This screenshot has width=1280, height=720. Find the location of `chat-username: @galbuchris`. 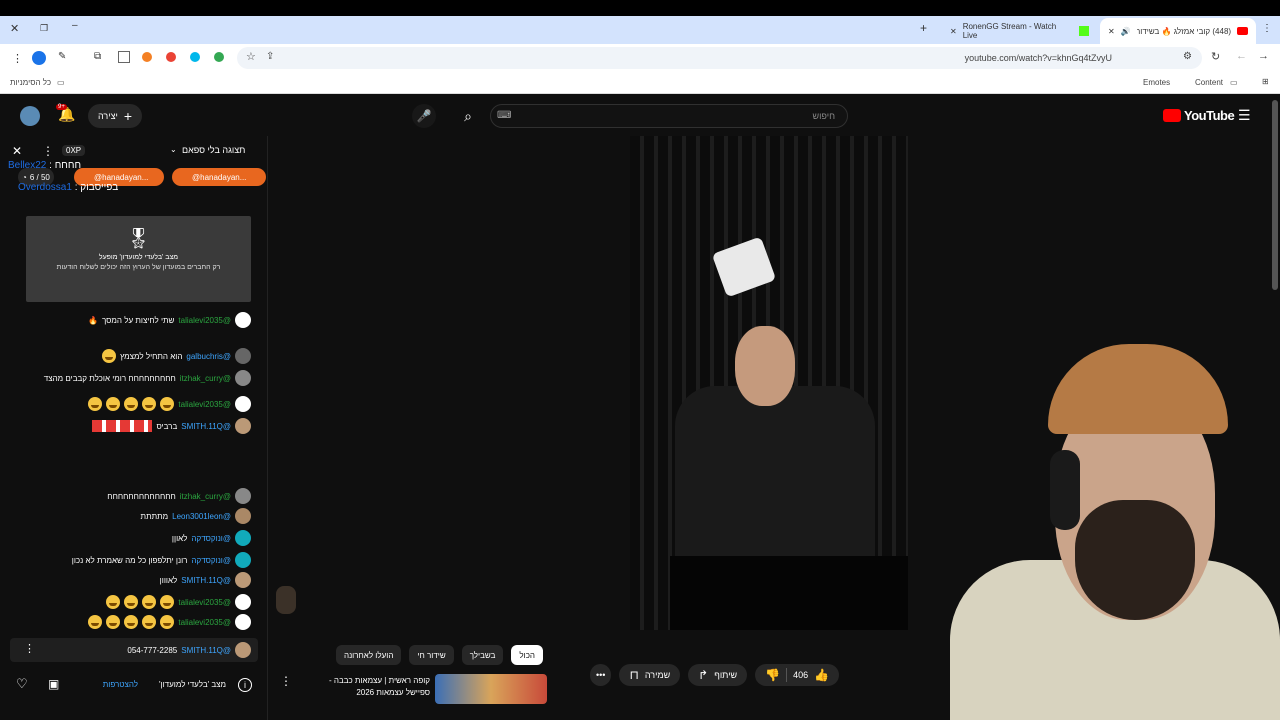

chat-username: @galbuchris is located at coordinates (208, 356).